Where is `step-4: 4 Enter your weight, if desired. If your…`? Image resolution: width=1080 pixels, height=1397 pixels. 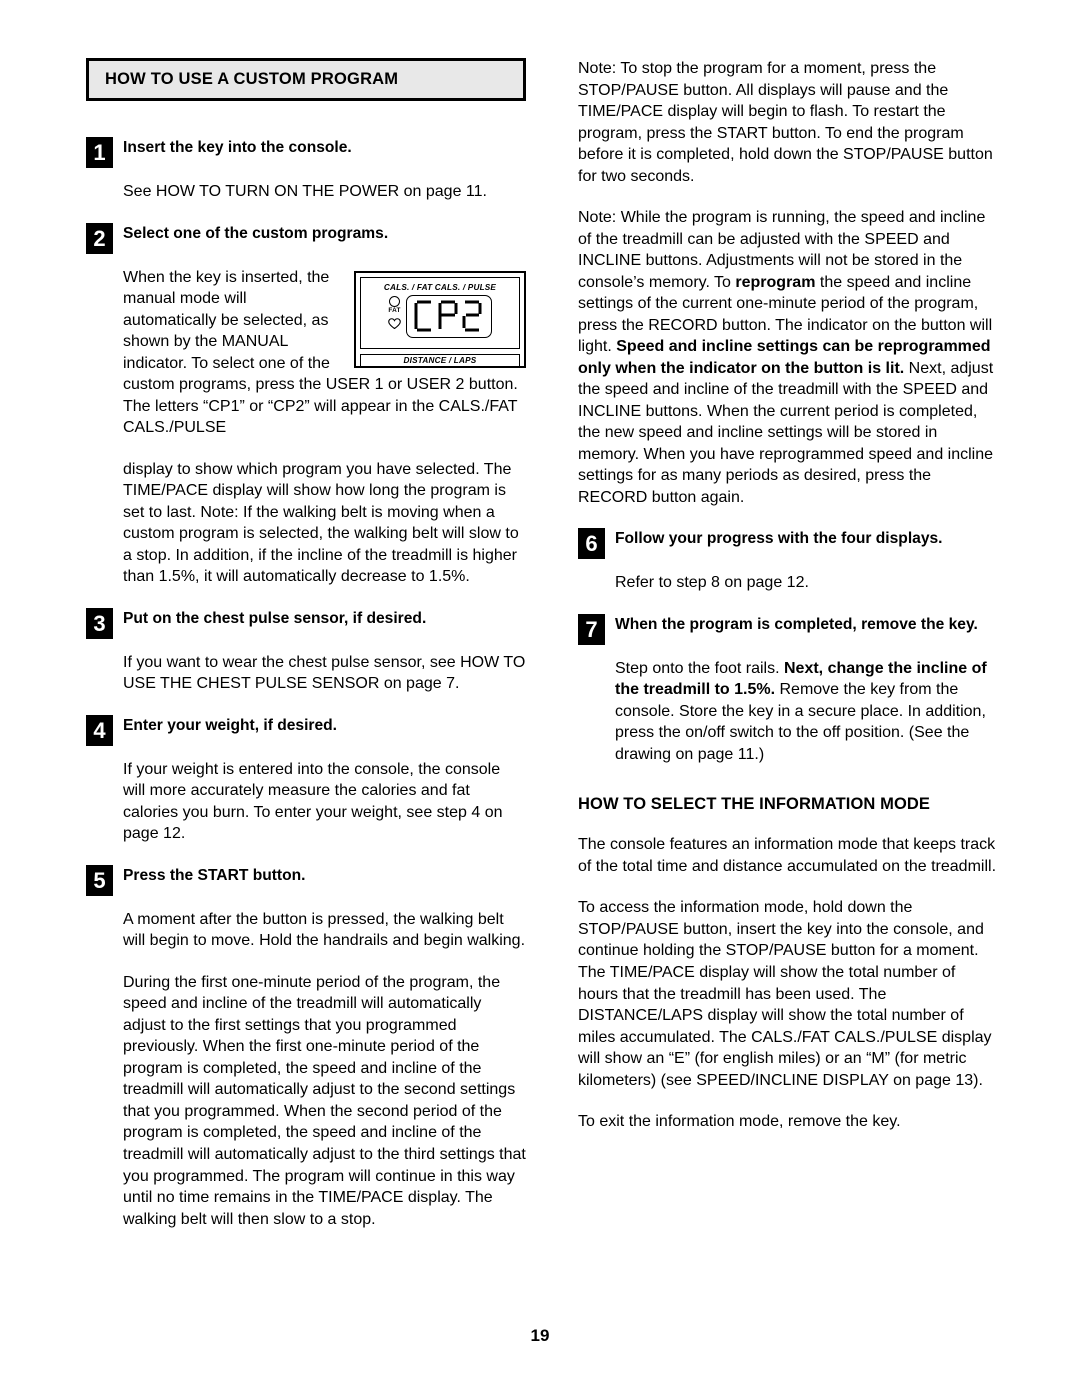 step-4: 4 Enter your weight, if desired. If your… is located at coordinates (306, 779).